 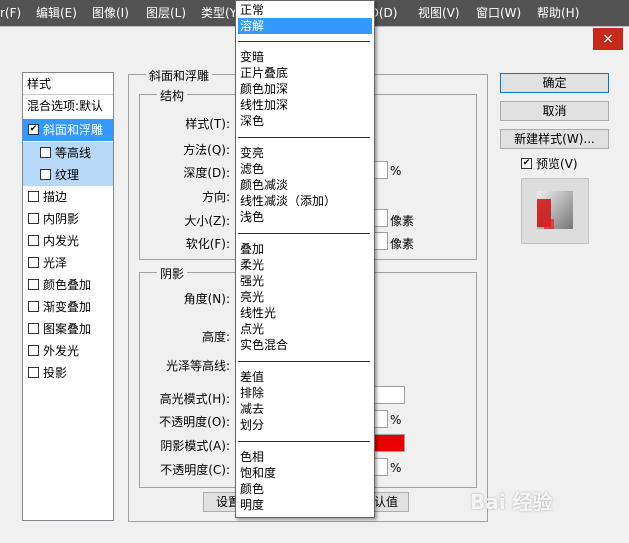 What do you see at coordinates (305, 393) in the screenshot?
I see `blend-mode-option: 排除` at bounding box center [305, 393].